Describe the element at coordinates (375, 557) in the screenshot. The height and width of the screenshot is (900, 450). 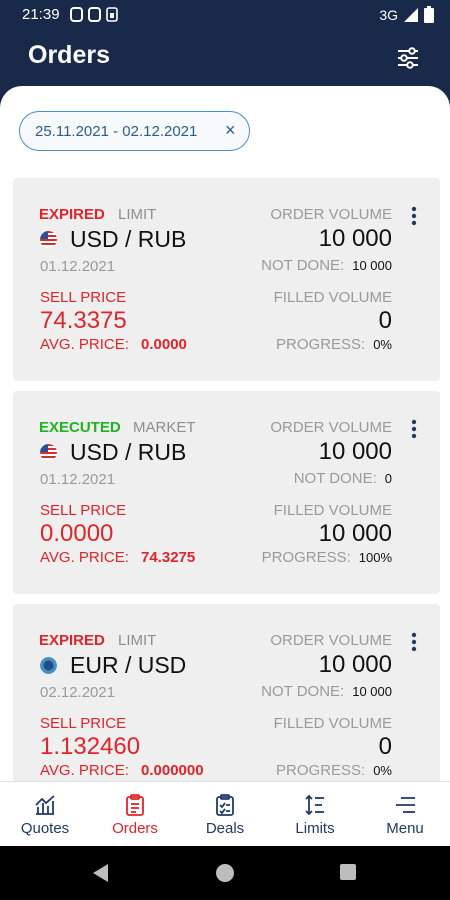
I see `progress-value: 100%` at that location.